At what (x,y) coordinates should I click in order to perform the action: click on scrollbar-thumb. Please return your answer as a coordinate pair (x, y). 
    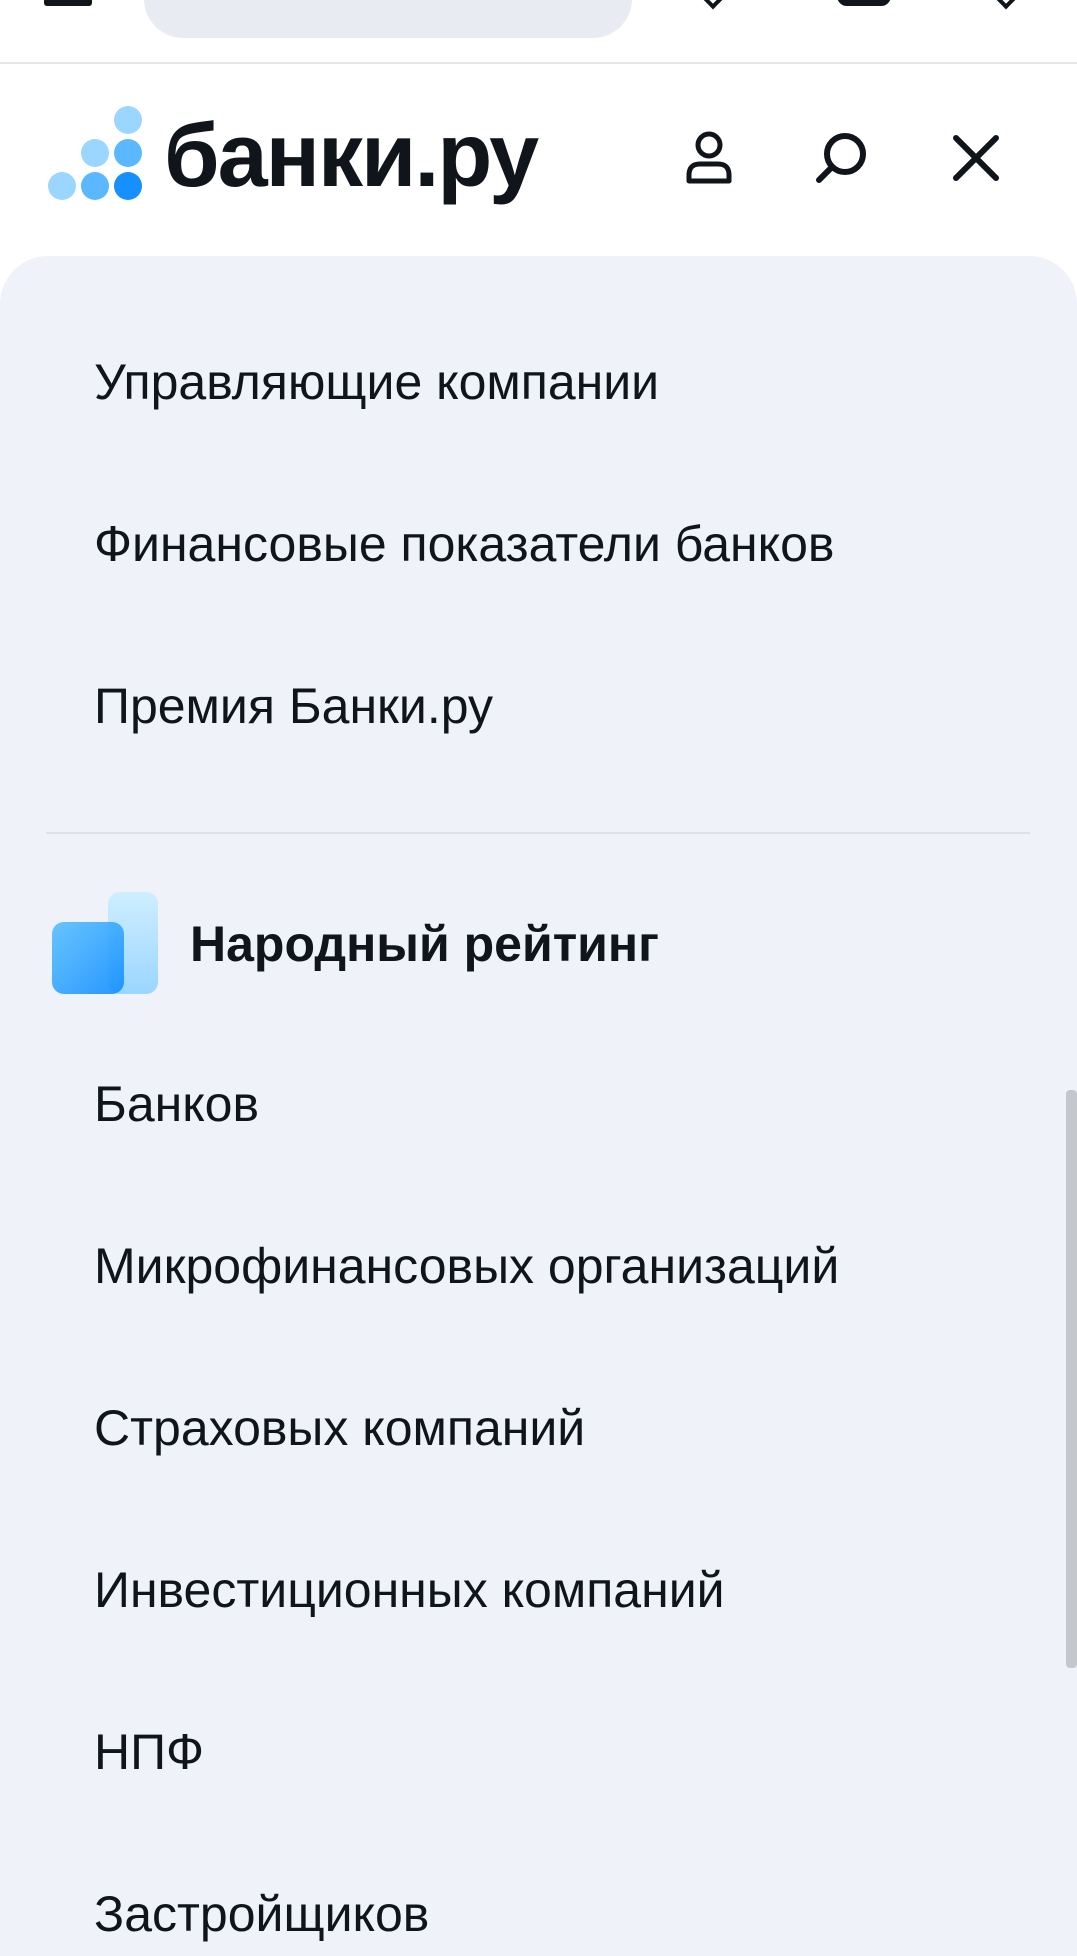
    Looking at the image, I should click on (1071, 1379).